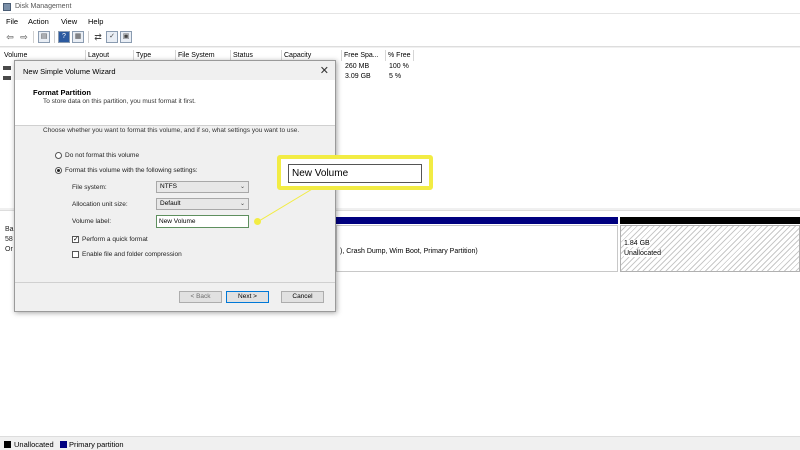 This screenshot has width=800, height=450. What do you see at coordinates (58, 170) in the screenshot?
I see `format-radio` at bounding box center [58, 170].